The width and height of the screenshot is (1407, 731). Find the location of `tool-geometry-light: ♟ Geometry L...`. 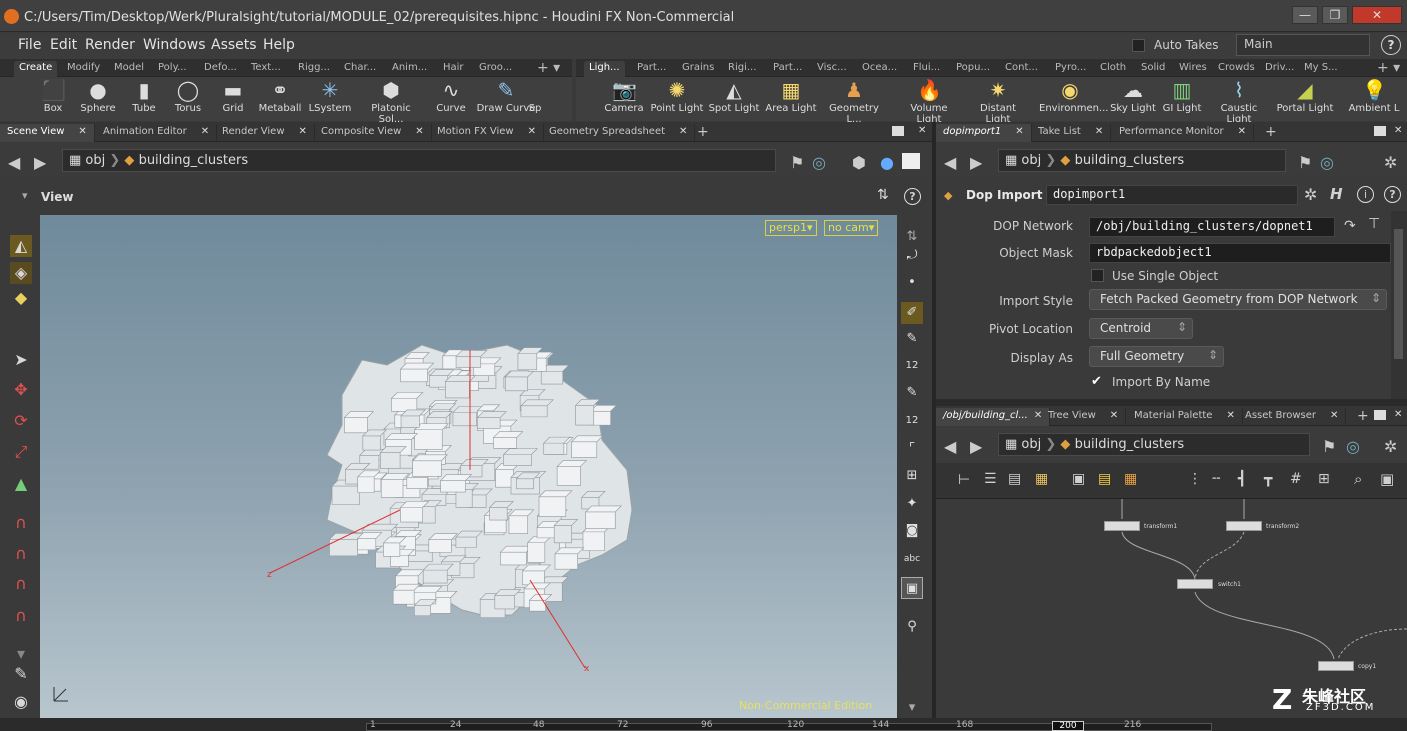

tool-geometry-light: ♟ Geometry L... is located at coordinates (854, 102).